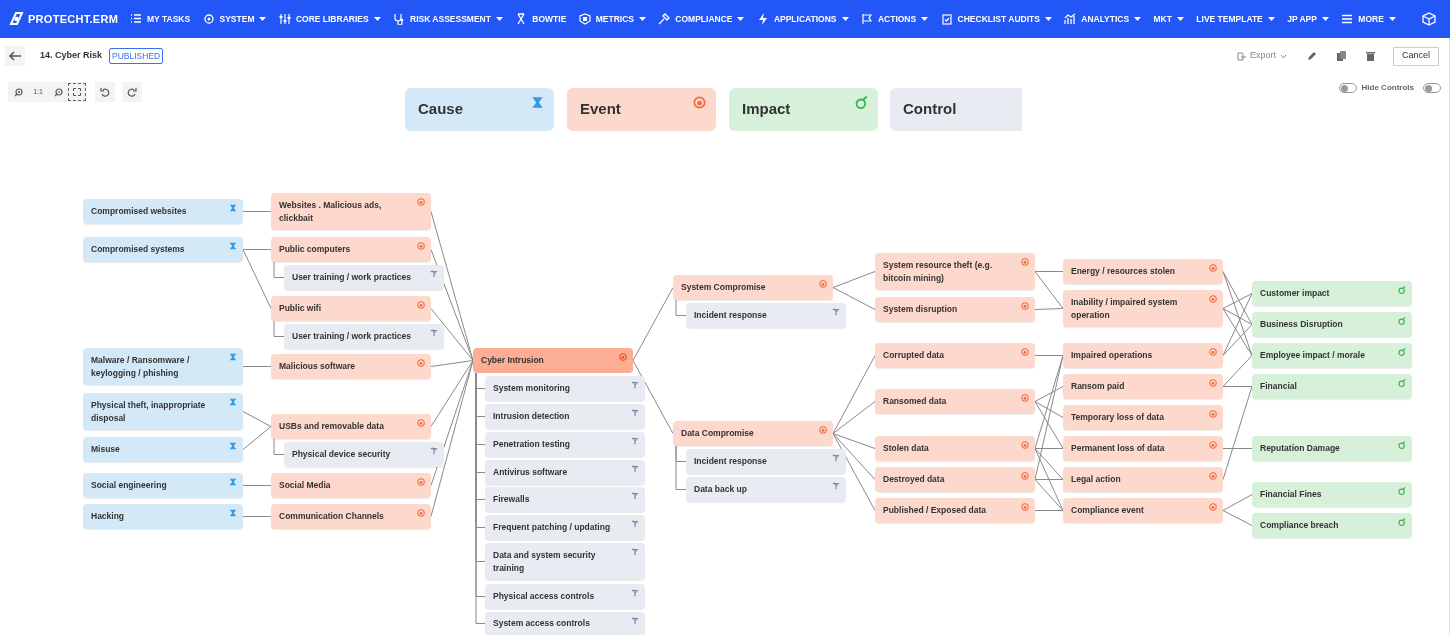 This screenshot has width=1450, height=635. I want to click on nav-menu-item: RISK ASSESSMENT, so click(448, 19).